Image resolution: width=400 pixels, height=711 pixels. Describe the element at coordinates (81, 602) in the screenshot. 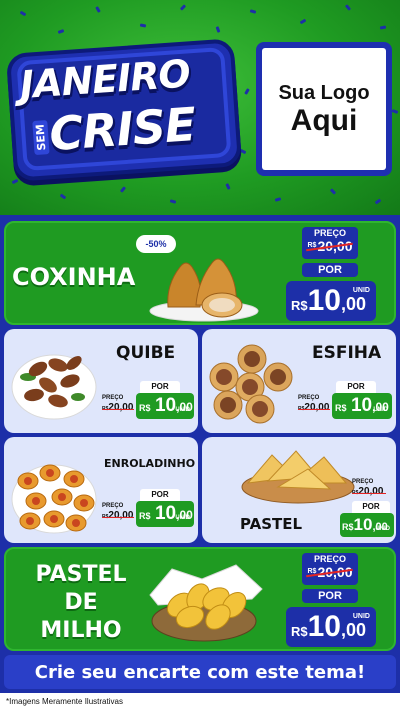

I see `product-name: PASTEL DE MILHO` at that location.